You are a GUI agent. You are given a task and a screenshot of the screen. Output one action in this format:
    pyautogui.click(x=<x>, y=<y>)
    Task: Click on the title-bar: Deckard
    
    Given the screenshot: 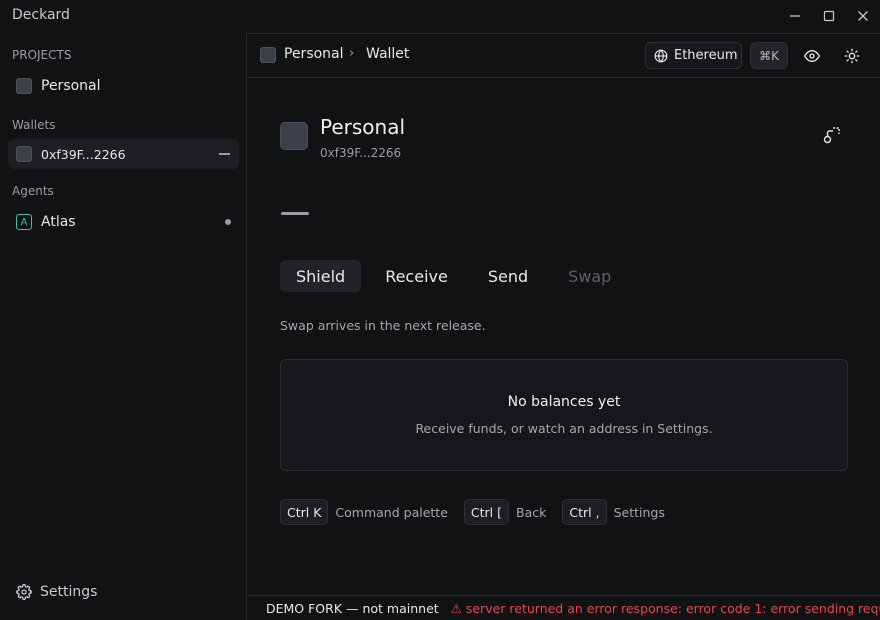 What is the action you would take?
    pyautogui.click(x=440, y=16)
    